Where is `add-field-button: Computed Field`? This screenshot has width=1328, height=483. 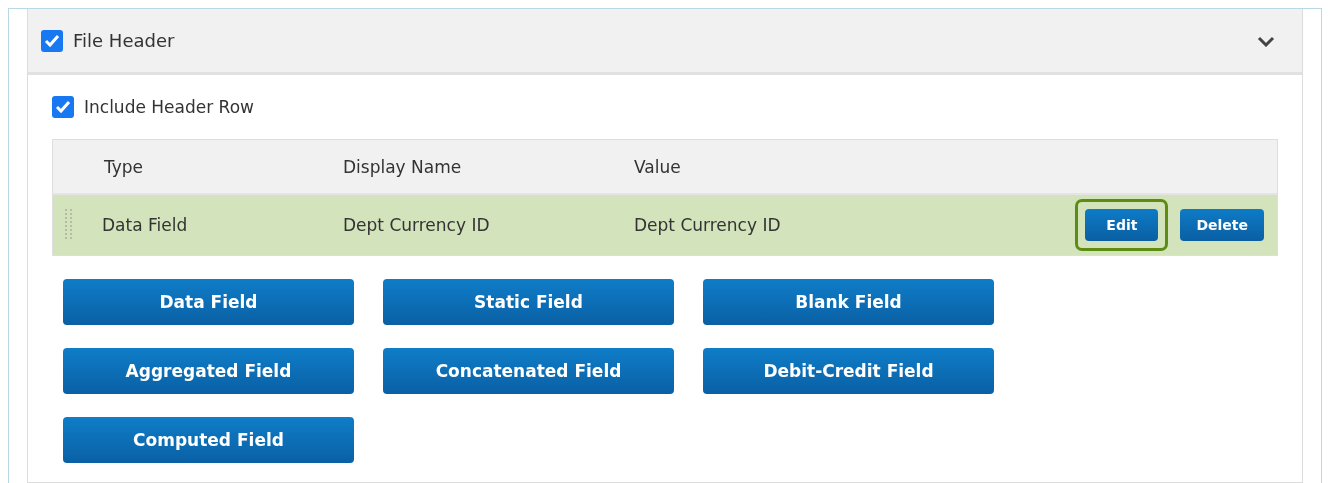
add-field-button: Computed Field is located at coordinates (208, 440).